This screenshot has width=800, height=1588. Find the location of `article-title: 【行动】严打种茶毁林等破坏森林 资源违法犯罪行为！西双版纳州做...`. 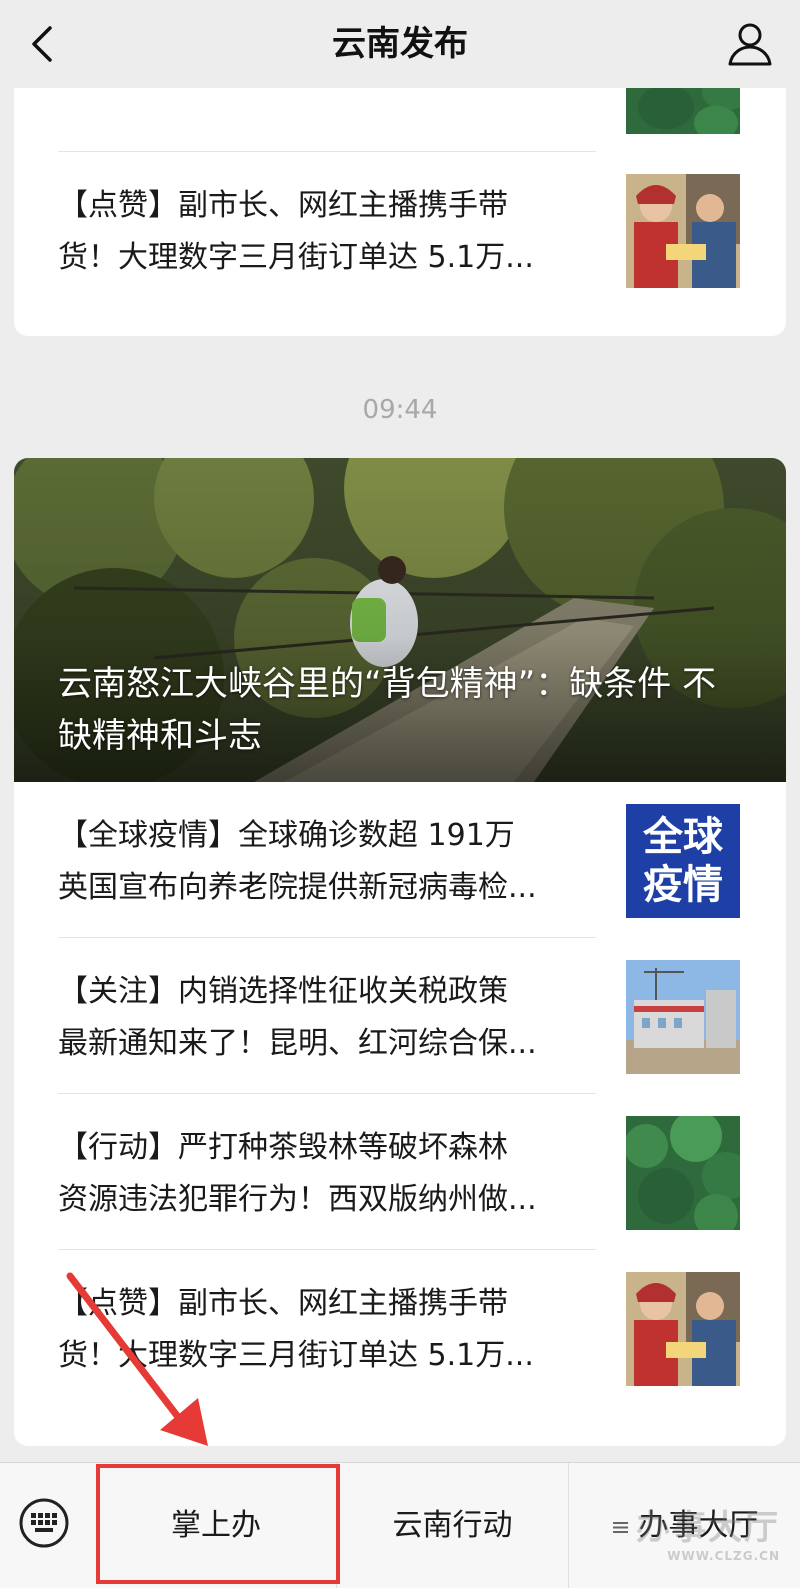

article-title: 【行动】严打种茶毁林等破坏森林 资源违法犯罪行为！西双版纳州做... is located at coordinates (328, 1174).